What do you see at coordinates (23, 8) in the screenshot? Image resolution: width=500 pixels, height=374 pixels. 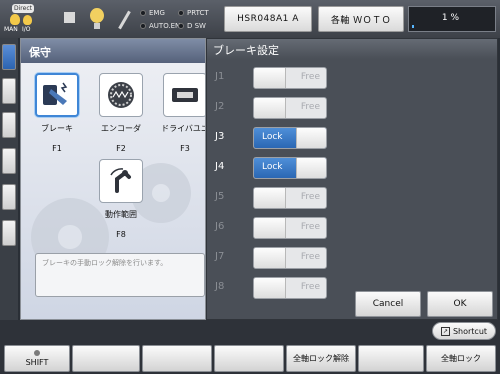 I see `direct-bubble: Direct` at bounding box center [23, 8].